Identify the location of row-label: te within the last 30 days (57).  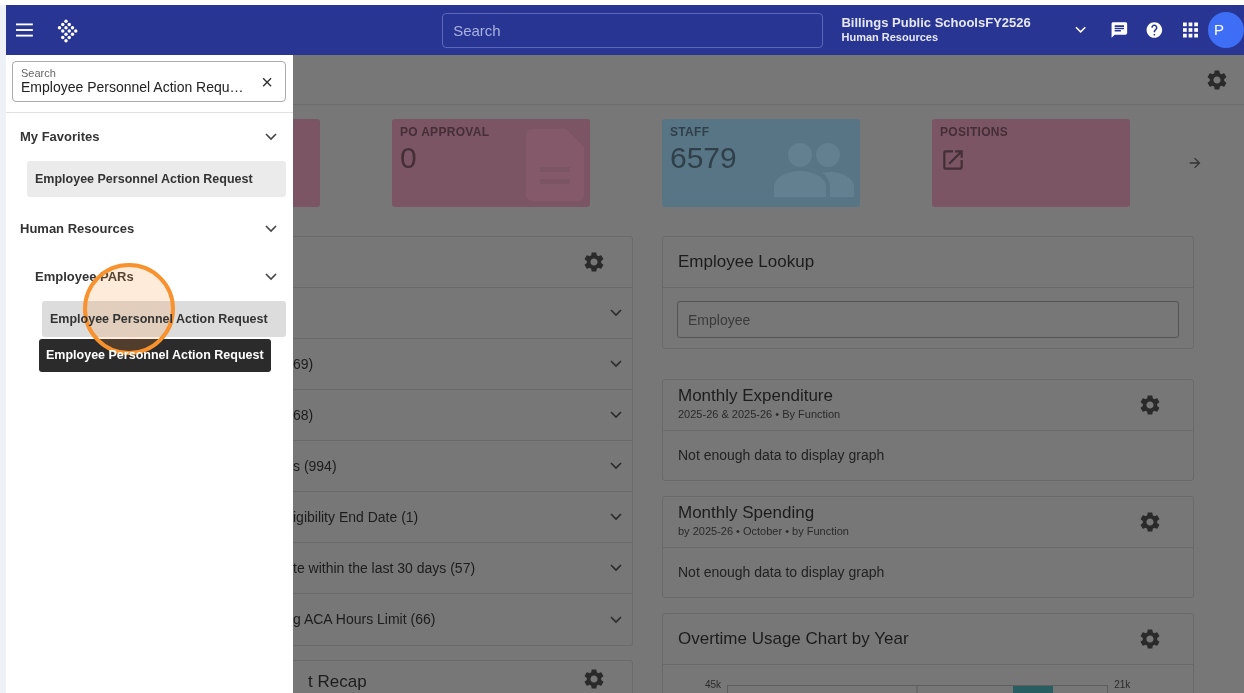
(384, 568).